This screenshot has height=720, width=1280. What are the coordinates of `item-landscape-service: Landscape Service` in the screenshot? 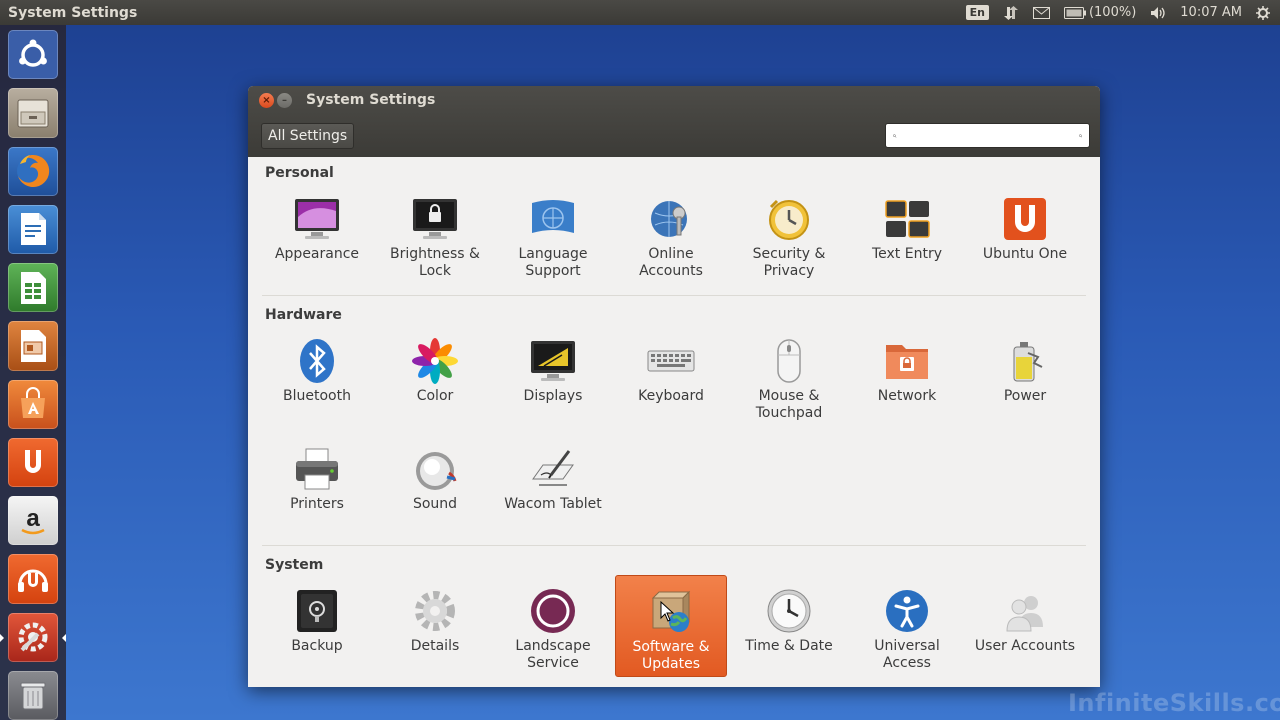 It's located at (553, 633).